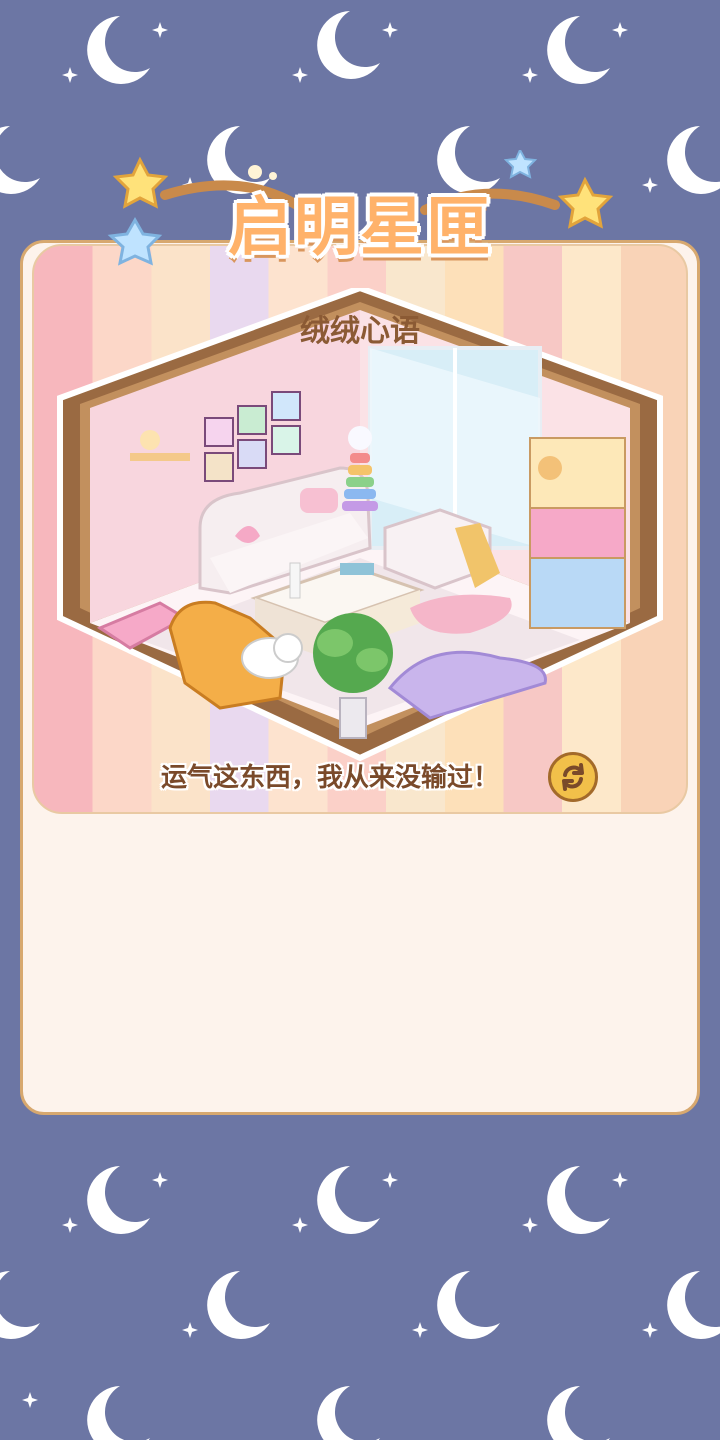 The height and width of the screenshot is (1440, 720). I want to click on bookshelf, so click(577, 533).